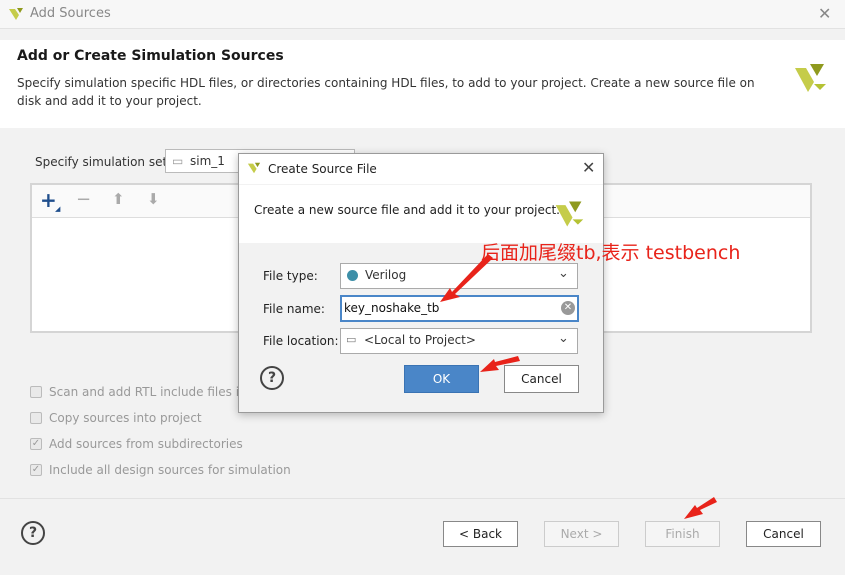  I want to click on annotation-arrow-filename, so click(466, 278).